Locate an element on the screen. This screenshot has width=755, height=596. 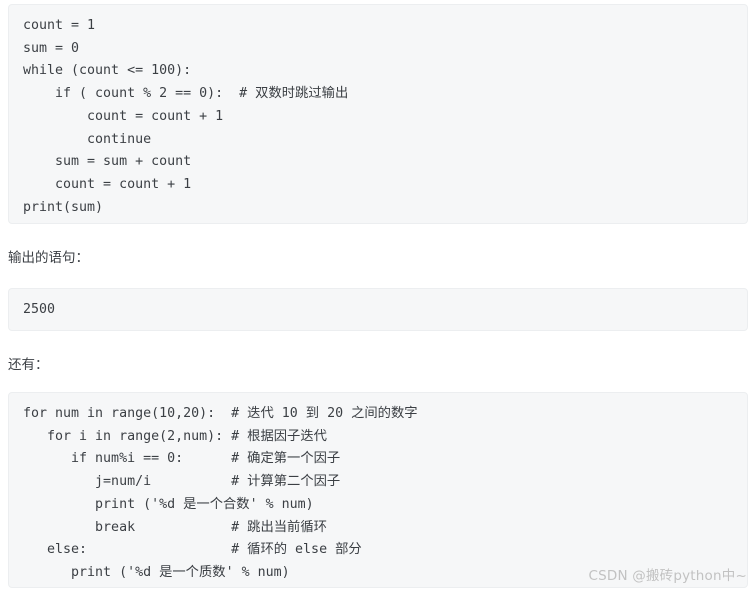
label-output-statement: 输出的语句： is located at coordinates (48, 258).